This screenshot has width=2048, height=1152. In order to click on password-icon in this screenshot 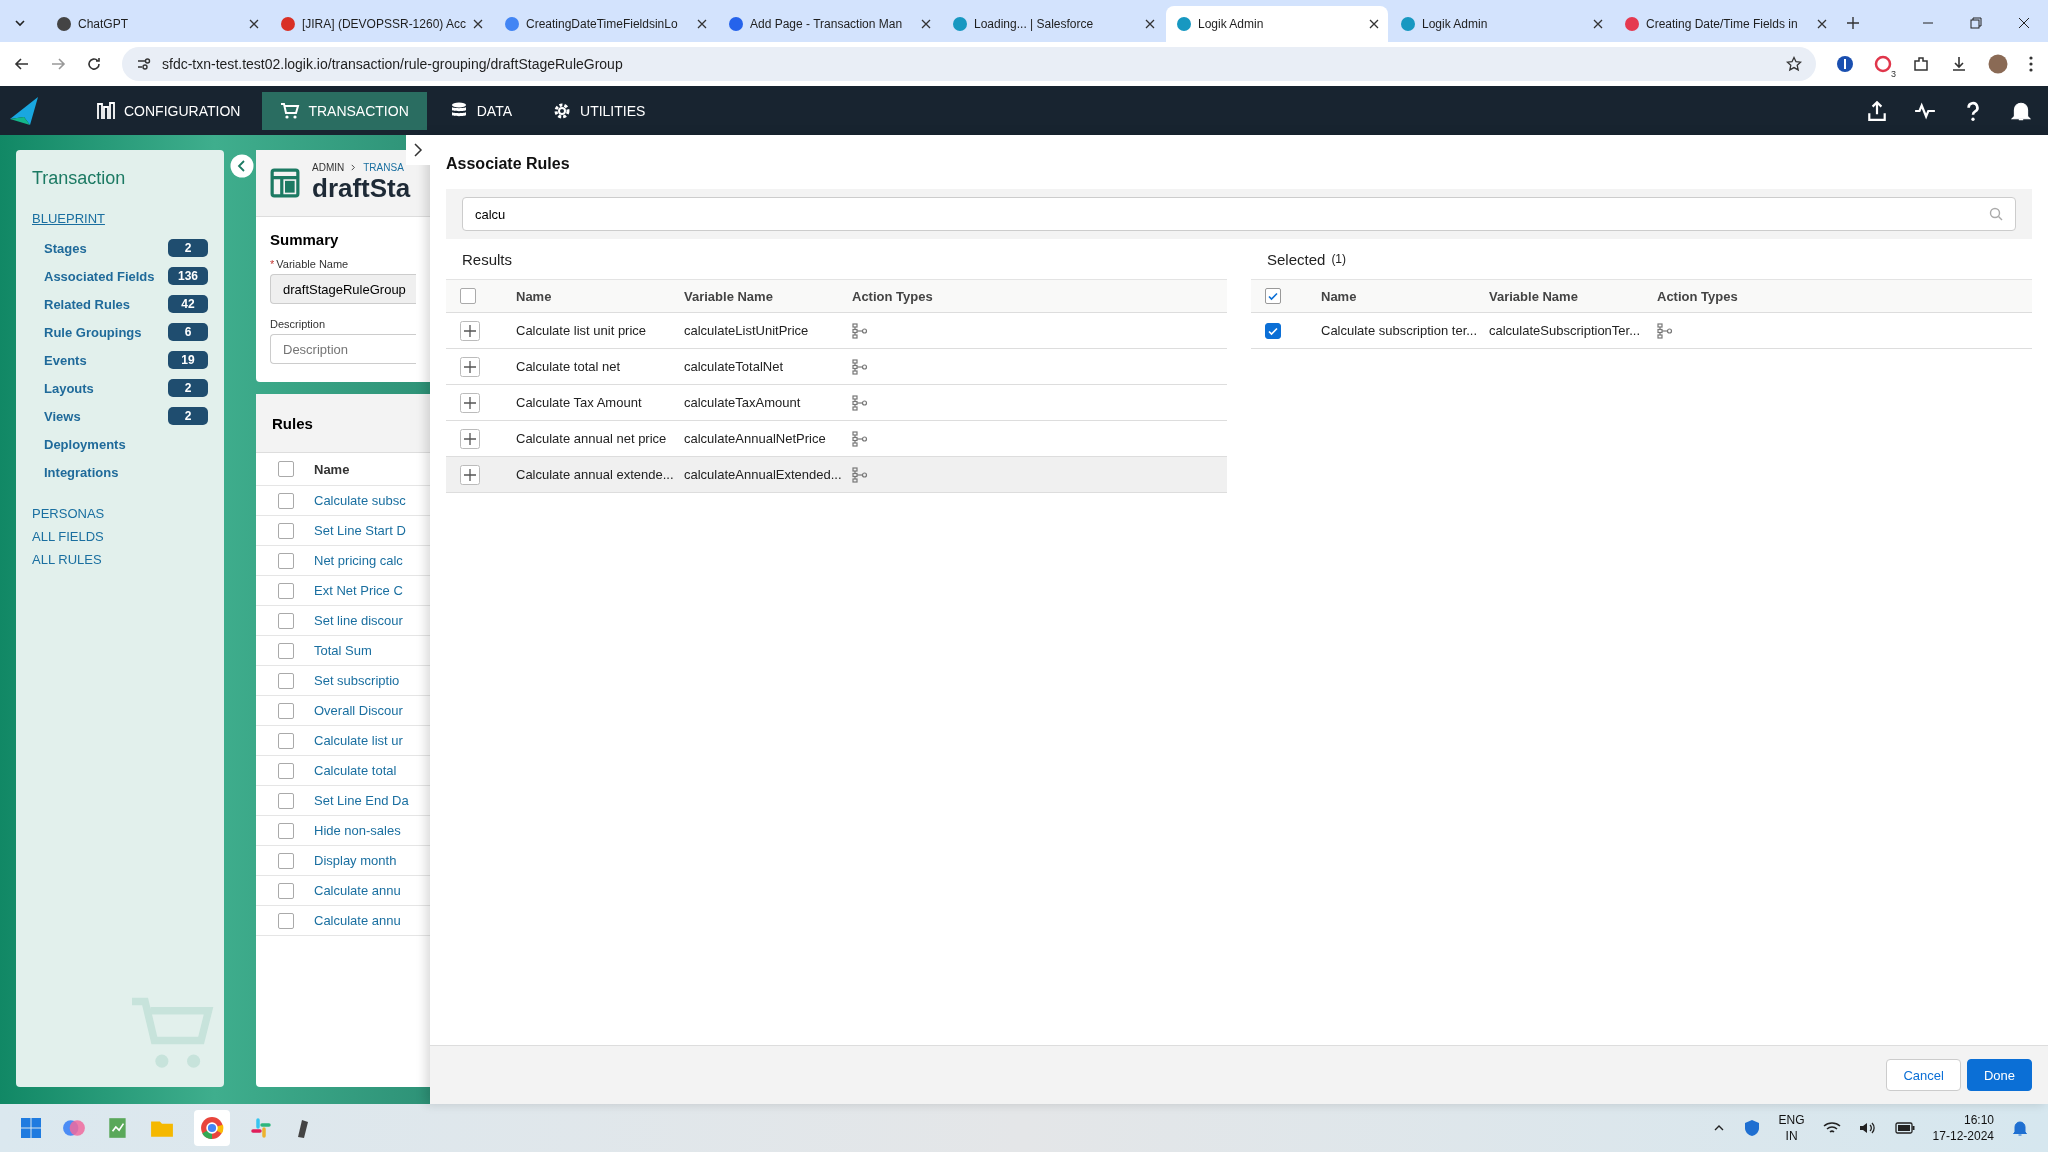, I will do `click(1845, 64)`.